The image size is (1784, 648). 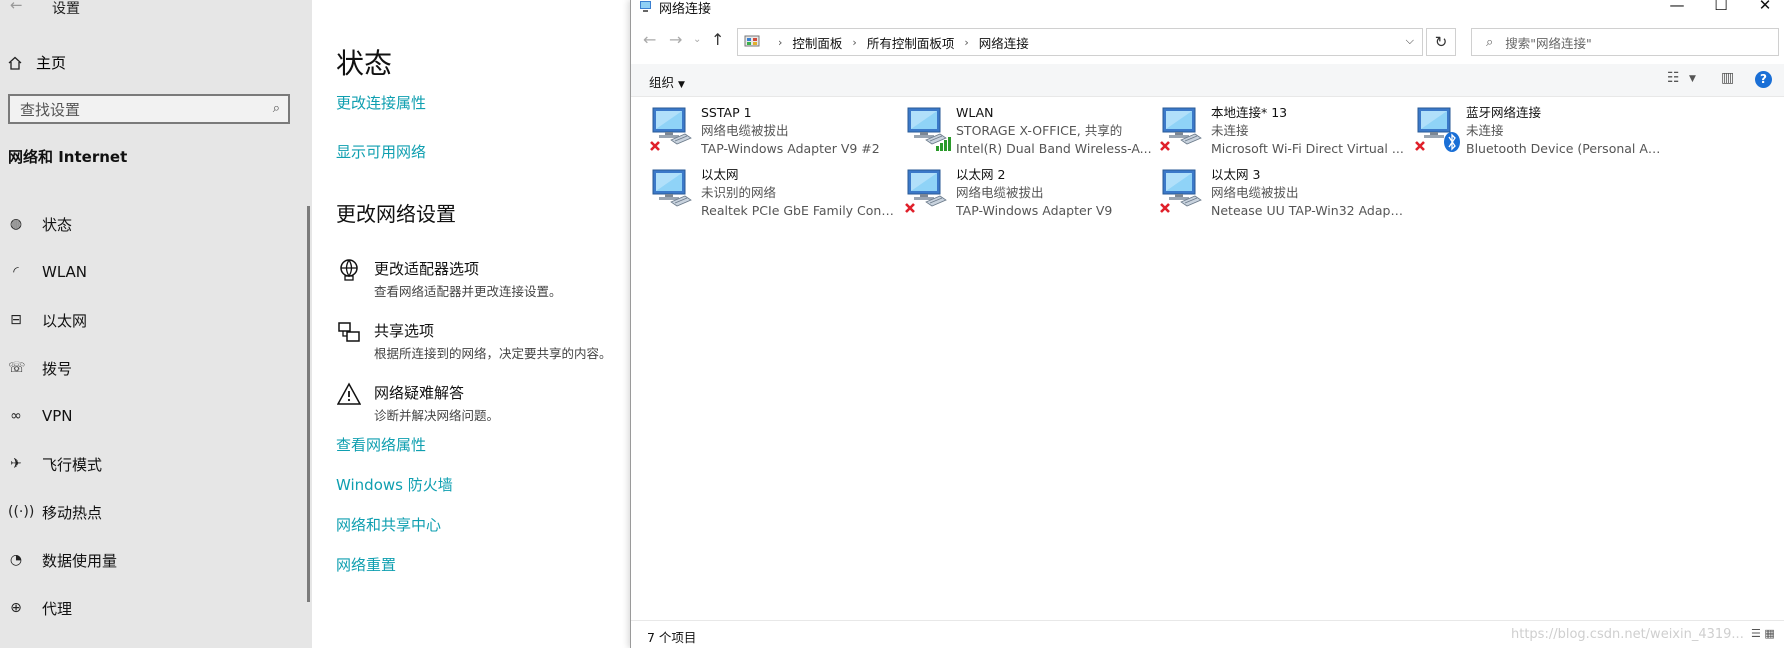 I want to click on change-network-settings-heading: 更改网络设置, so click(x=396, y=214).